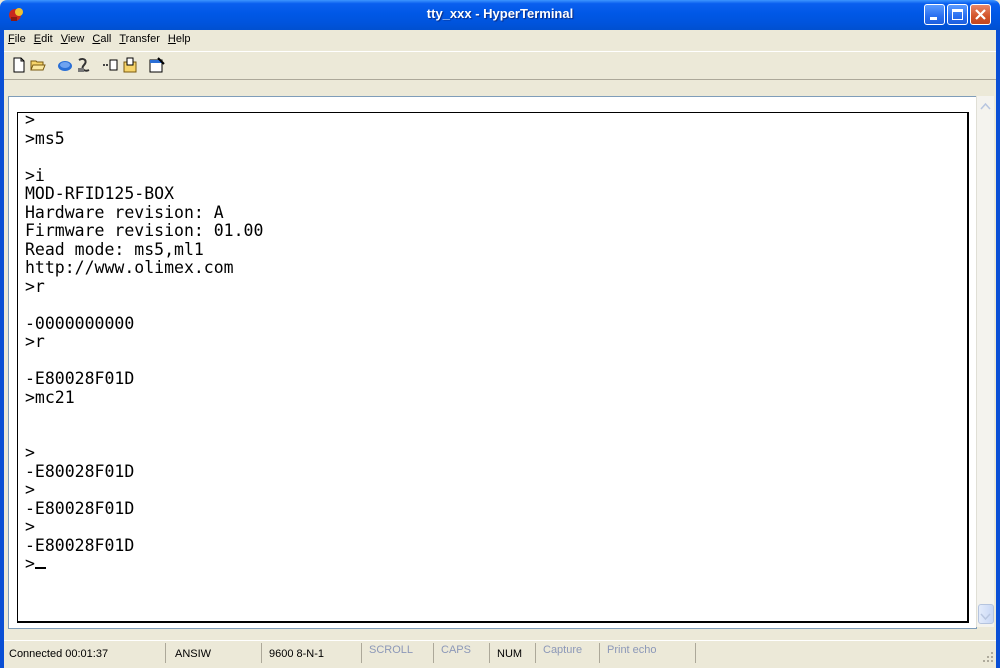 This screenshot has width=1000, height=668. I want to click on maximize-icon, so click(957, 14).